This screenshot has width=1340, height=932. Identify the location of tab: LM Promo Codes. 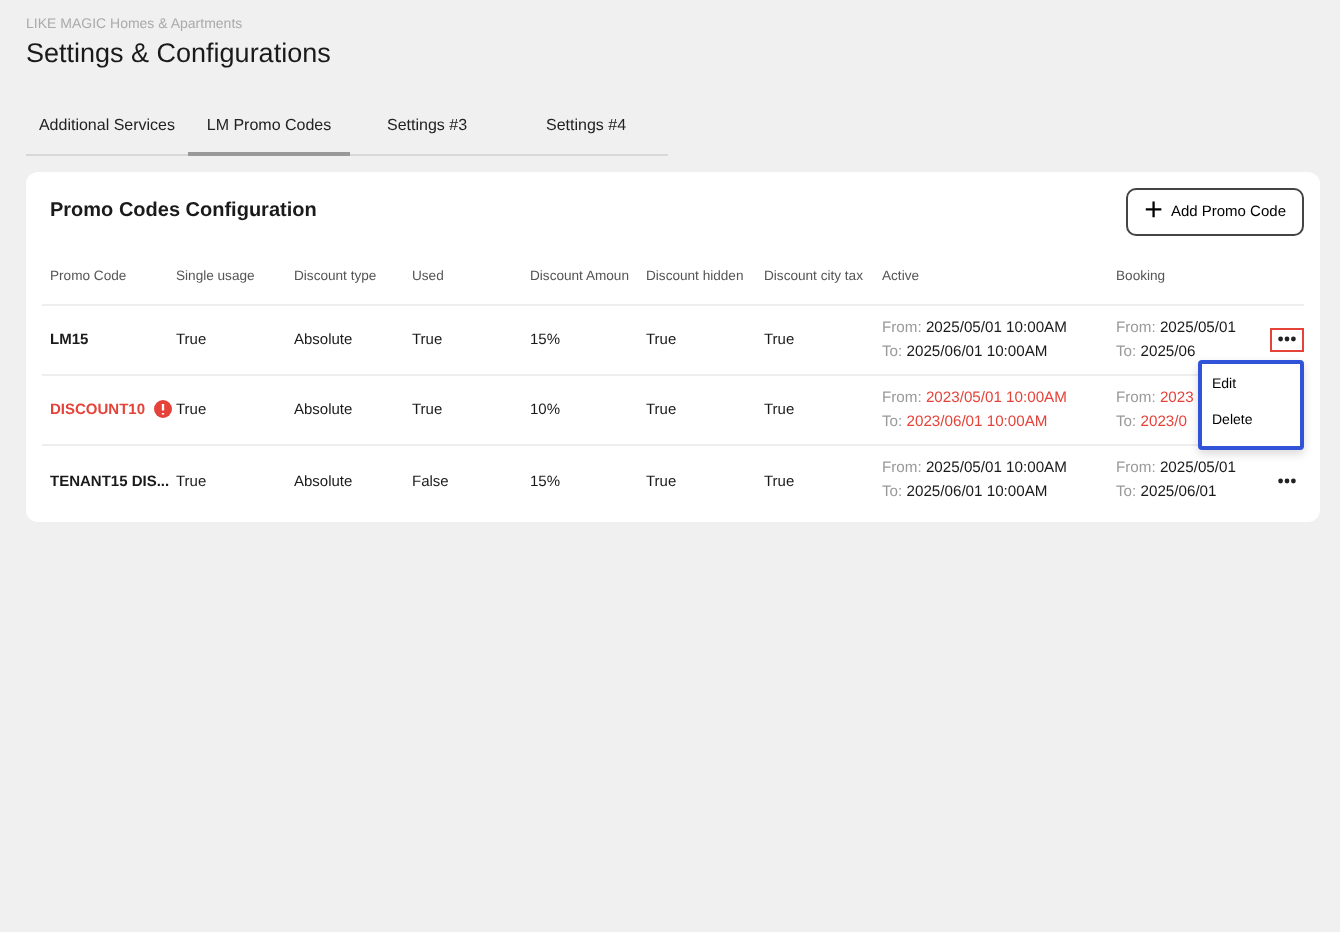
(269, 128).